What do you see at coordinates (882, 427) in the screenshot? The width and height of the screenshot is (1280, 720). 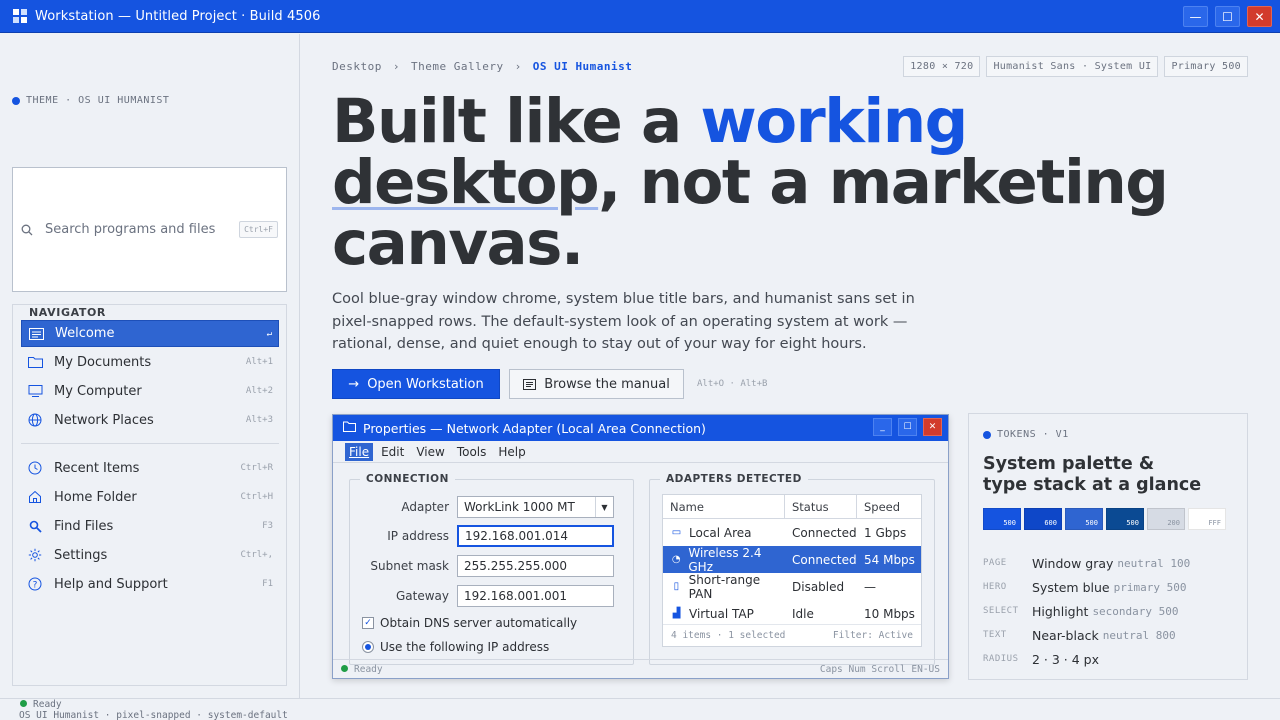 I see `dialog-minimize-button: _` at bounding box center [882, 427].